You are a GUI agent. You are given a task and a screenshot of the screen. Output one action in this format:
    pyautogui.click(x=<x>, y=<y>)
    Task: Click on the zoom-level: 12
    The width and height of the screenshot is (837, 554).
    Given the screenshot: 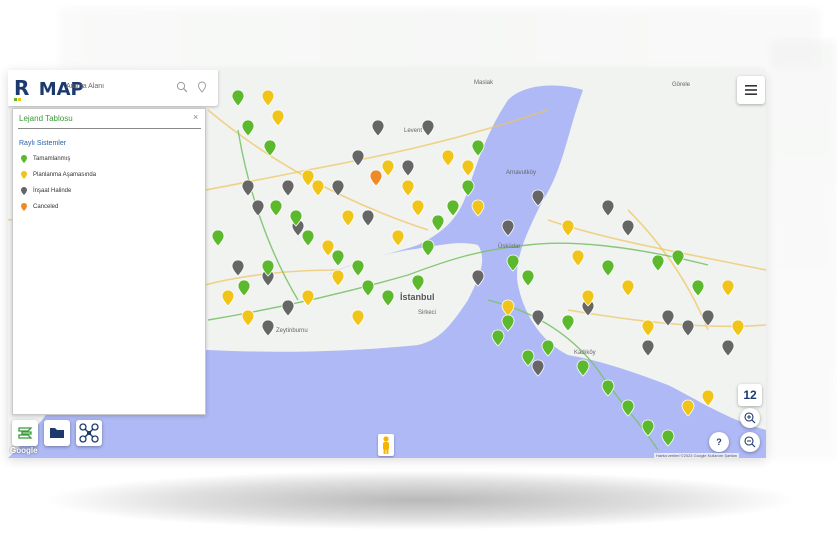 What is the action you would take?
    pyautogui.click(x=750, y=395)
    